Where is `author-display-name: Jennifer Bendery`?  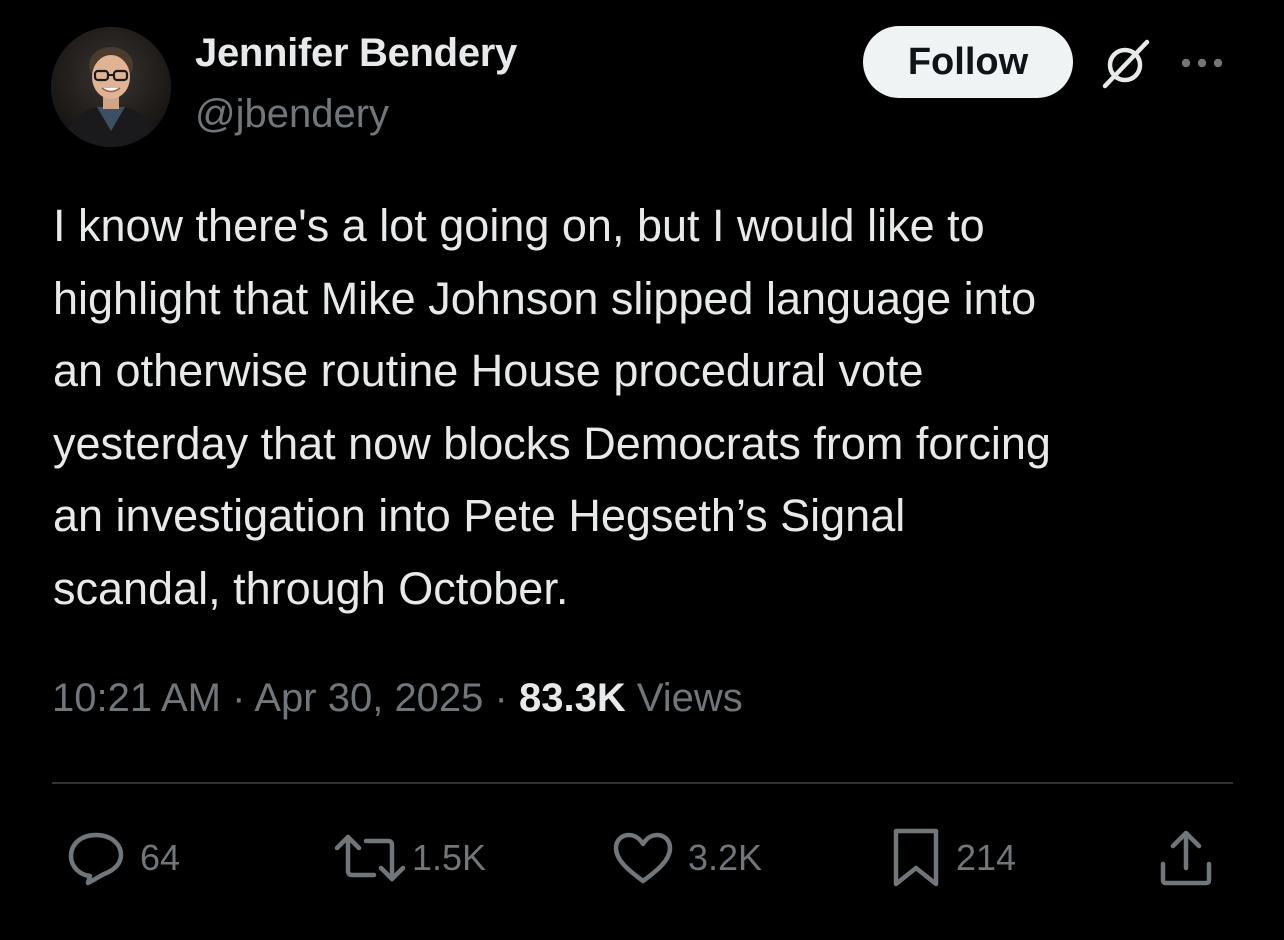
author-display-name: Jennifer Bendery is located at coordinates (356, 53).